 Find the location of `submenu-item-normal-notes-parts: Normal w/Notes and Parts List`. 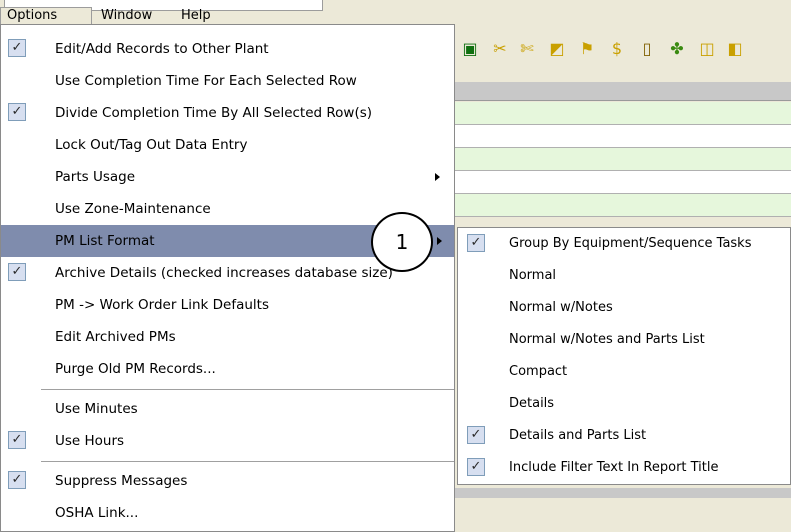

submenu-item-normal-notes-parts: Normal w/Notes and Parts List is located at coordinates (624, 340).